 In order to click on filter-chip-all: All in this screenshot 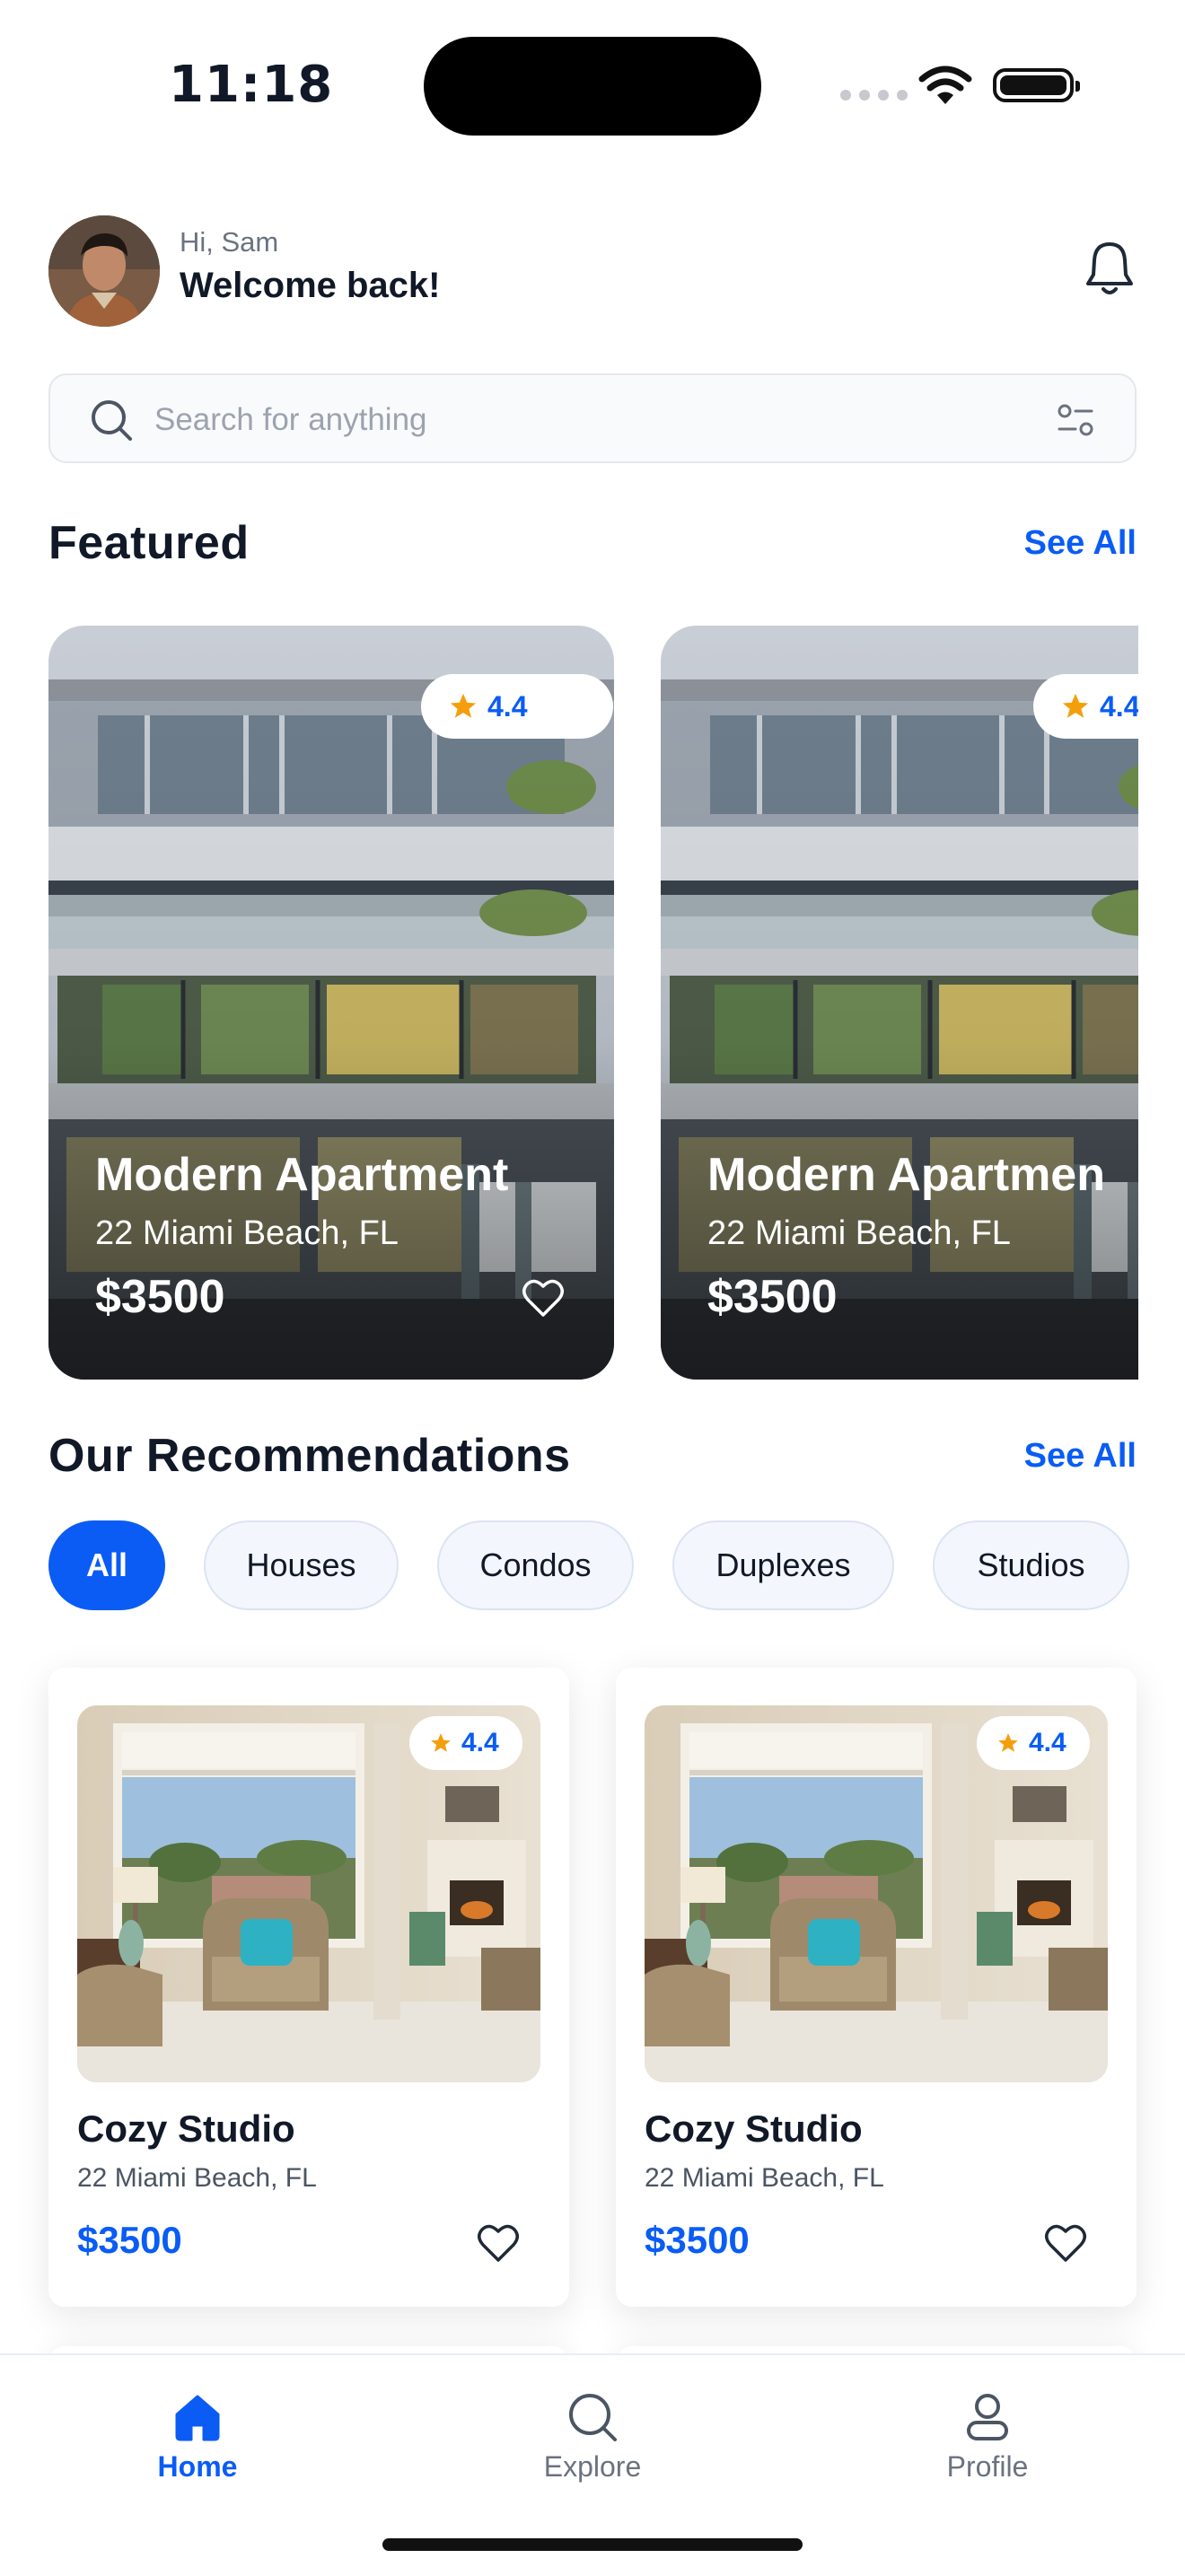, I will do `click(106, 1565)`.